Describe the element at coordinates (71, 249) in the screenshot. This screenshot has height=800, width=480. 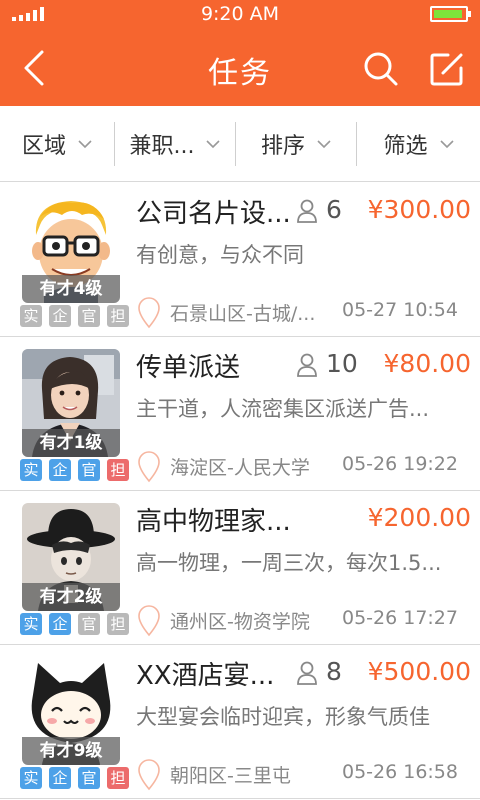
I see `avatar: 有才4级` at that location.